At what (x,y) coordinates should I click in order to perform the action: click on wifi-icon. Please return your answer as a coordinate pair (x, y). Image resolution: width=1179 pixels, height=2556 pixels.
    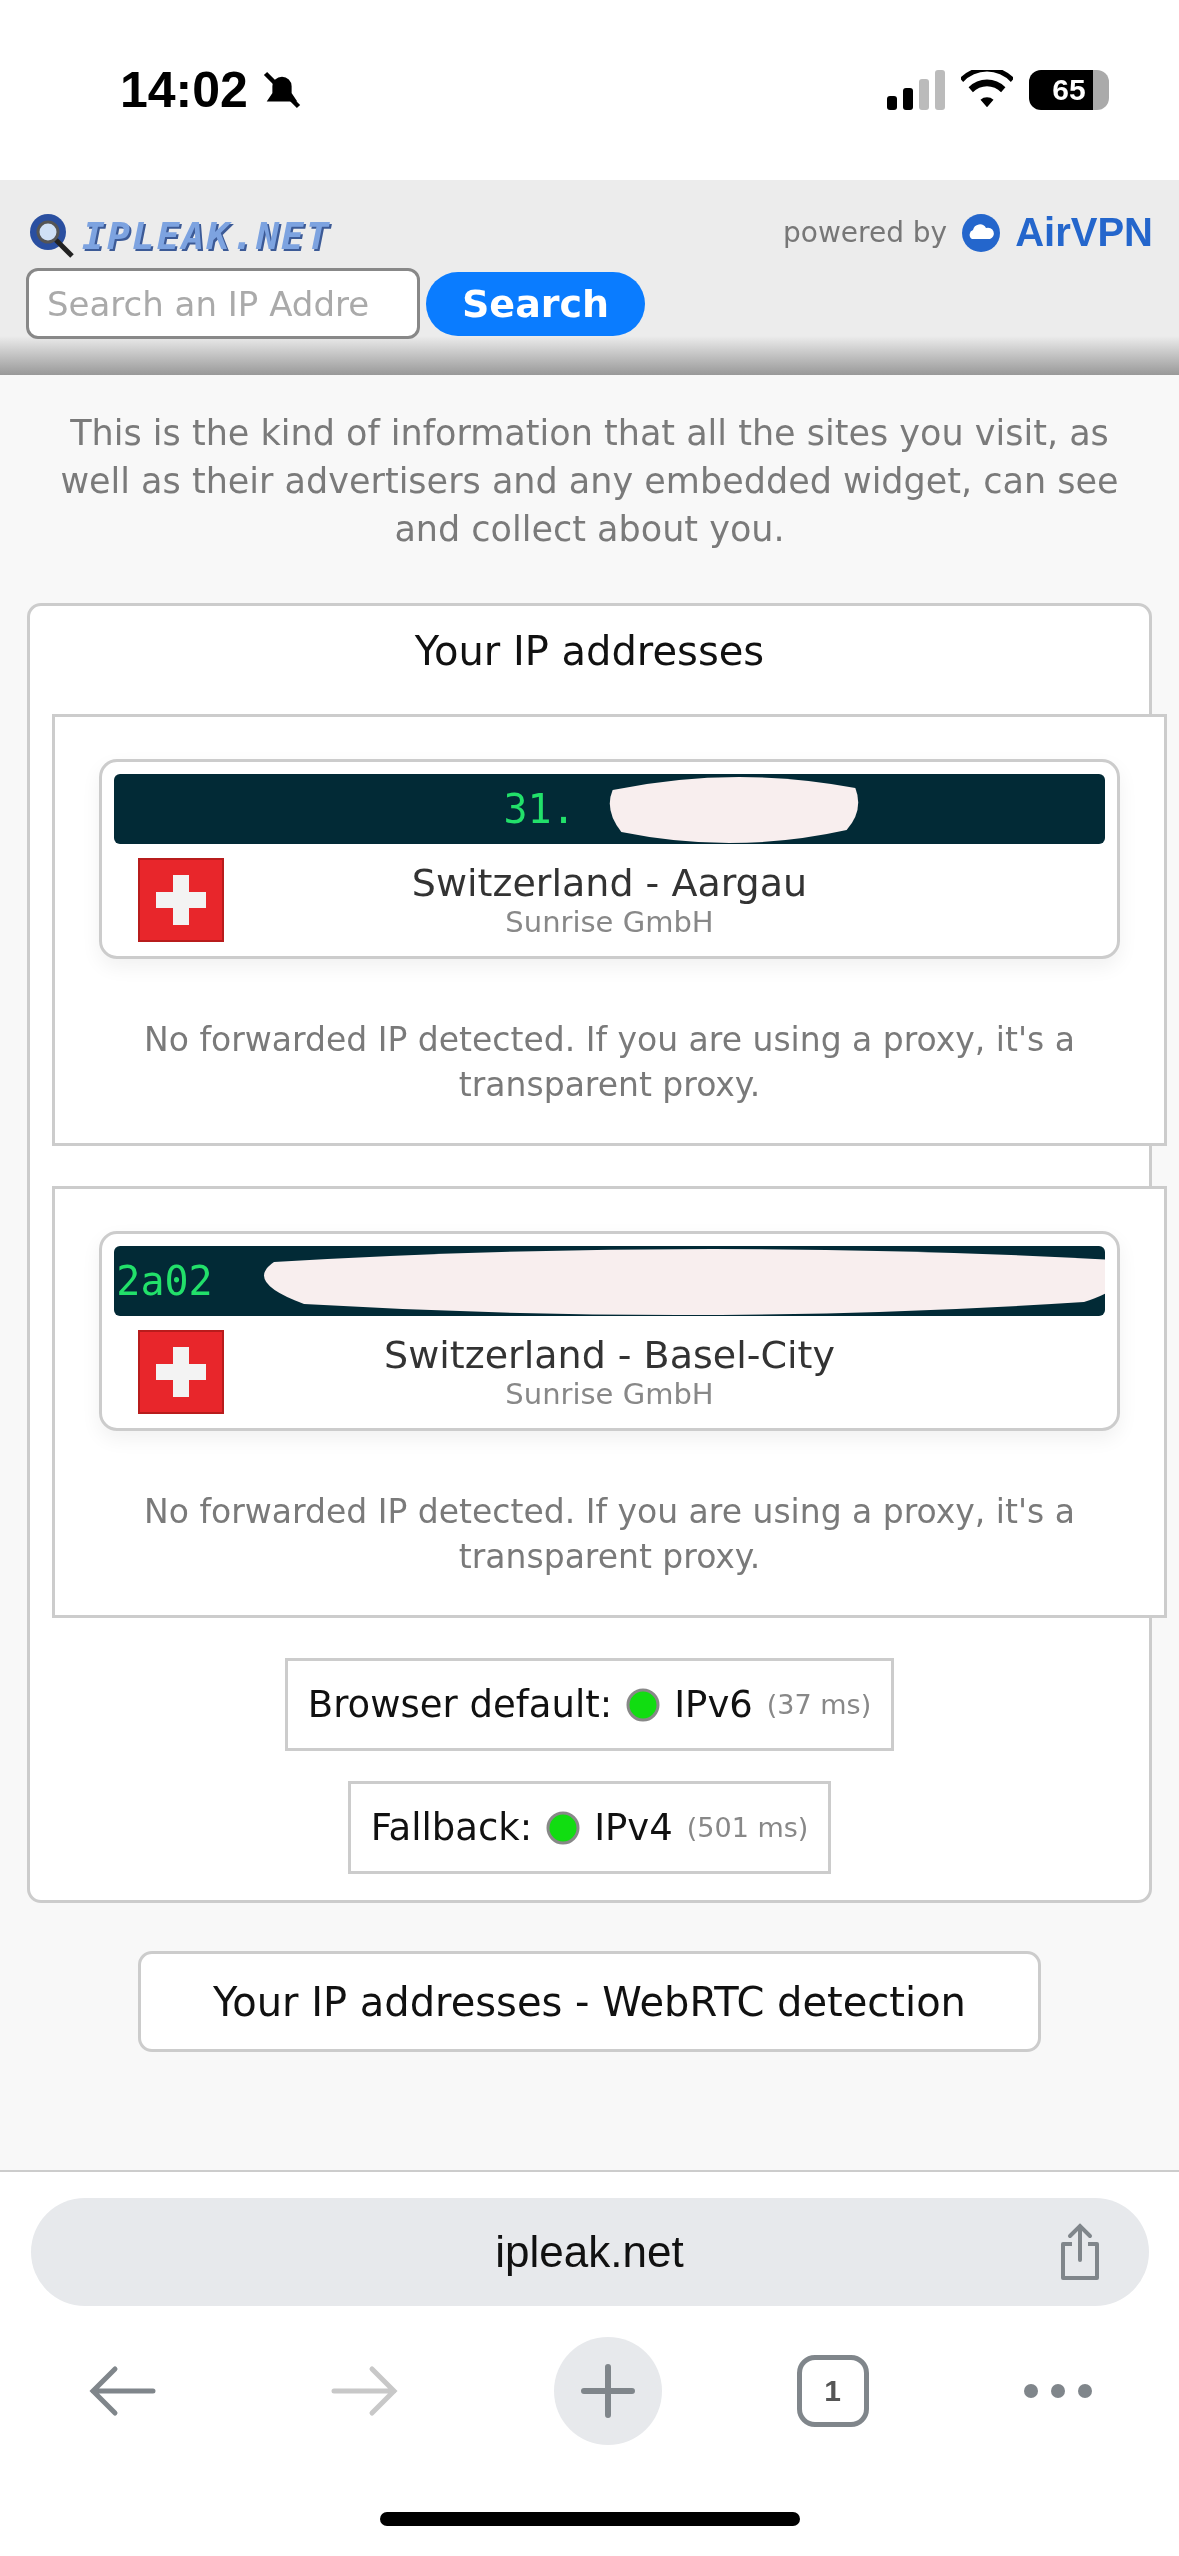
    Looking at the image, I should click on (987, 90).